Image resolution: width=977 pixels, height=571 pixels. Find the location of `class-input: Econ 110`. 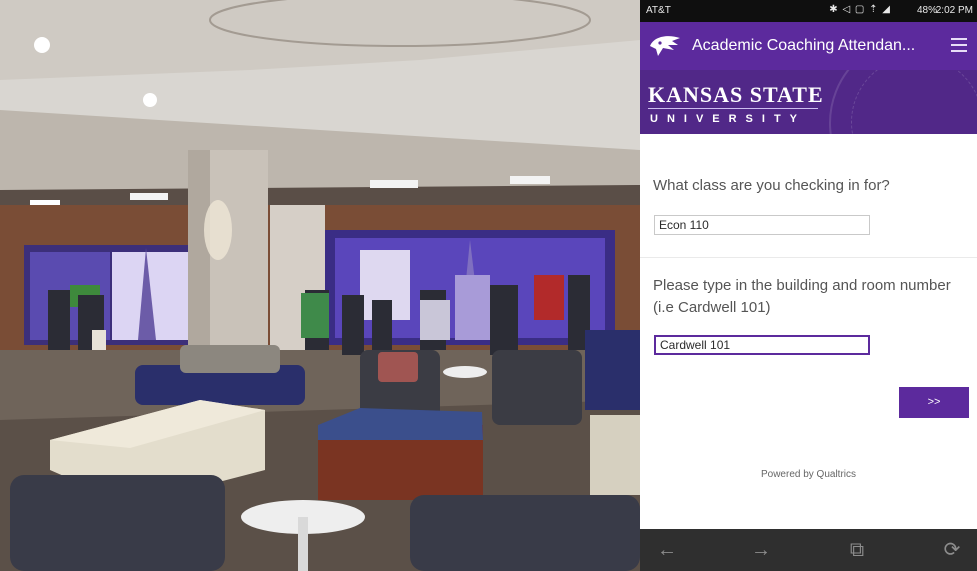

class-input: Econ 110 is located at coordinates (762, 225).